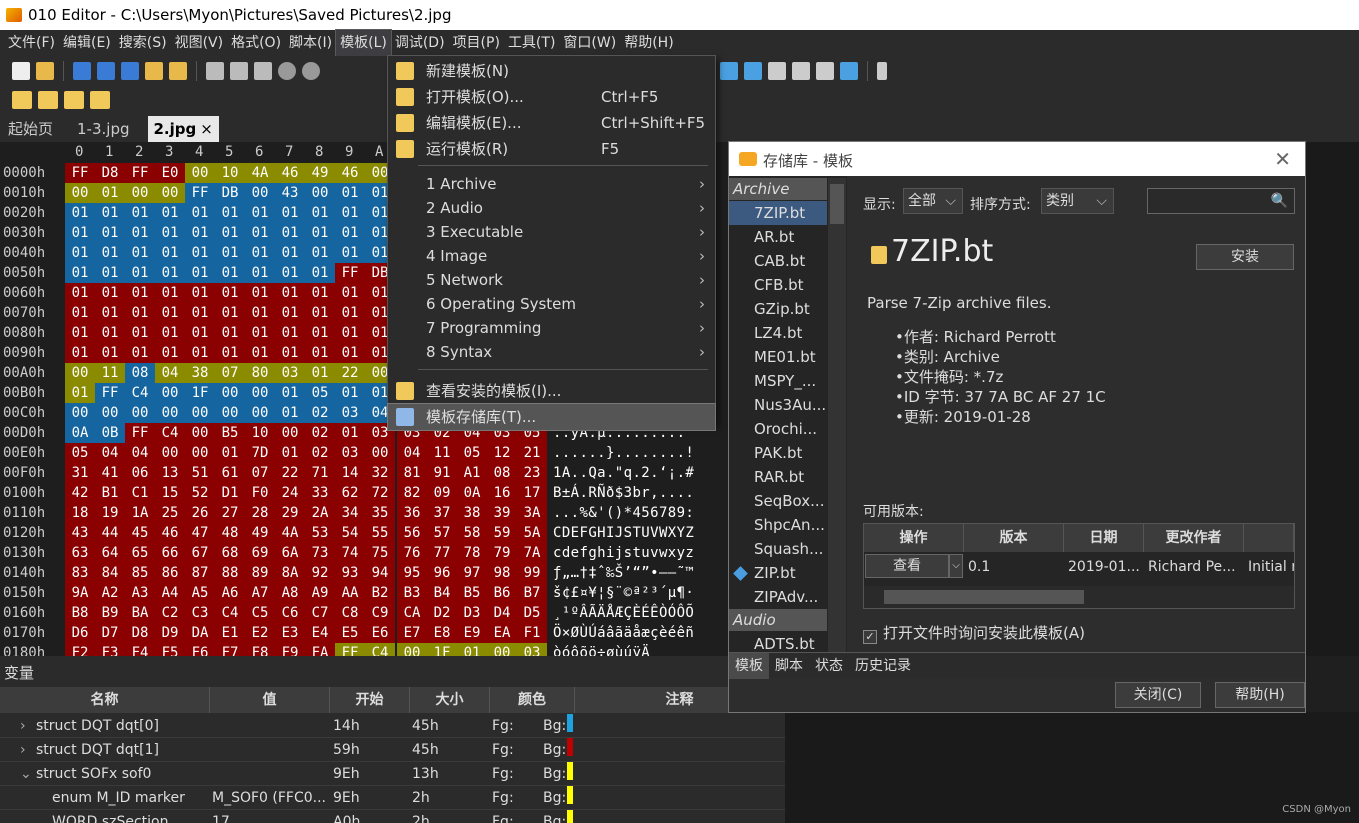 The image size is (1359, 823). Describe the element at coordinates (170, 173) in the screenshot. I see `hex-byte: E0` at that location.